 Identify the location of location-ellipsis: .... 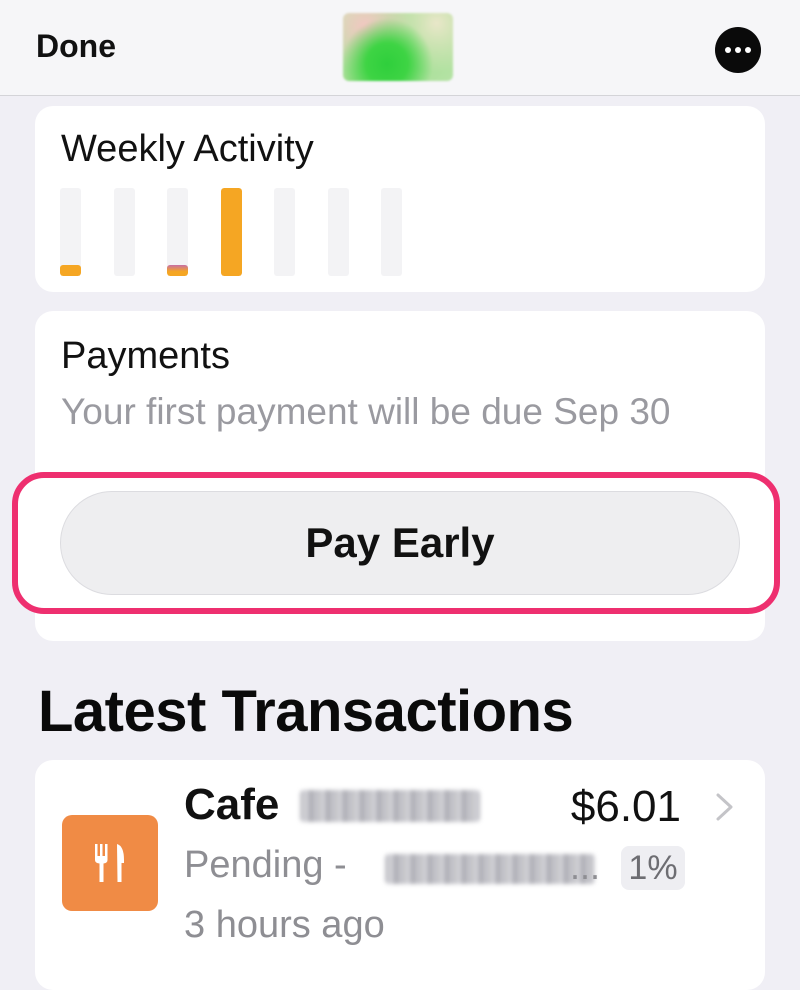
(585, 866).